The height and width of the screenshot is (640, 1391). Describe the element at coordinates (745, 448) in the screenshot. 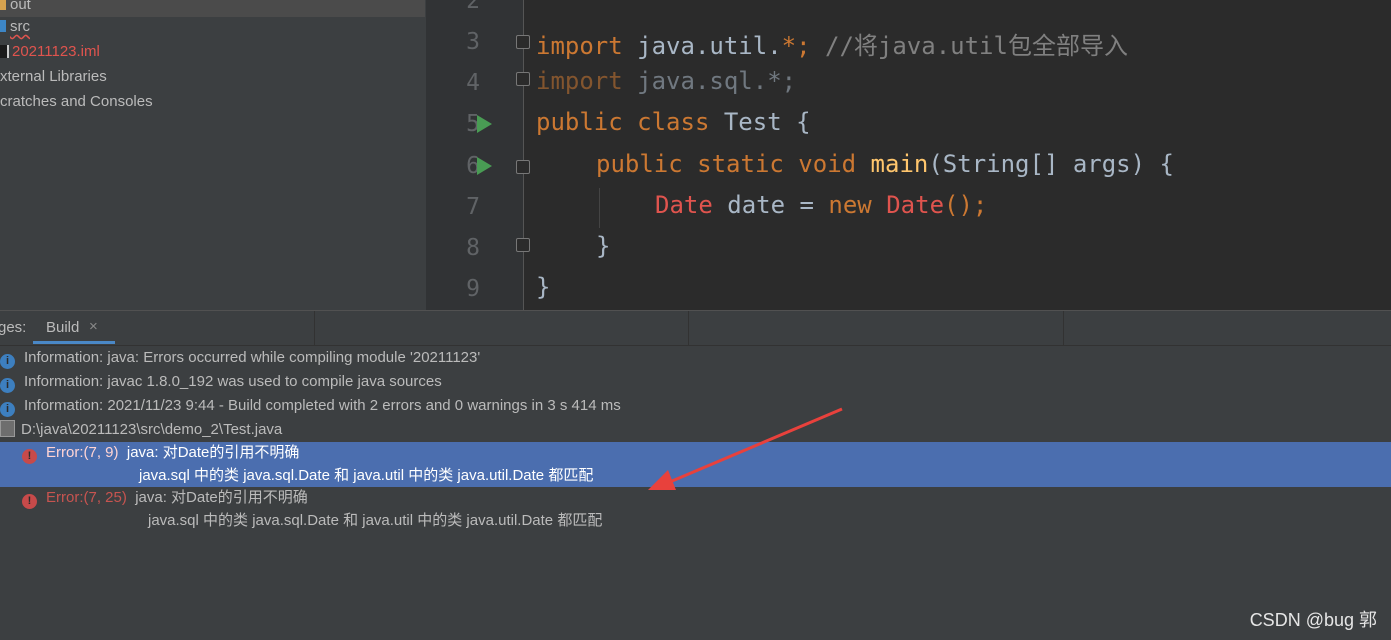

I see `annotation-arrow-icon` at that location.